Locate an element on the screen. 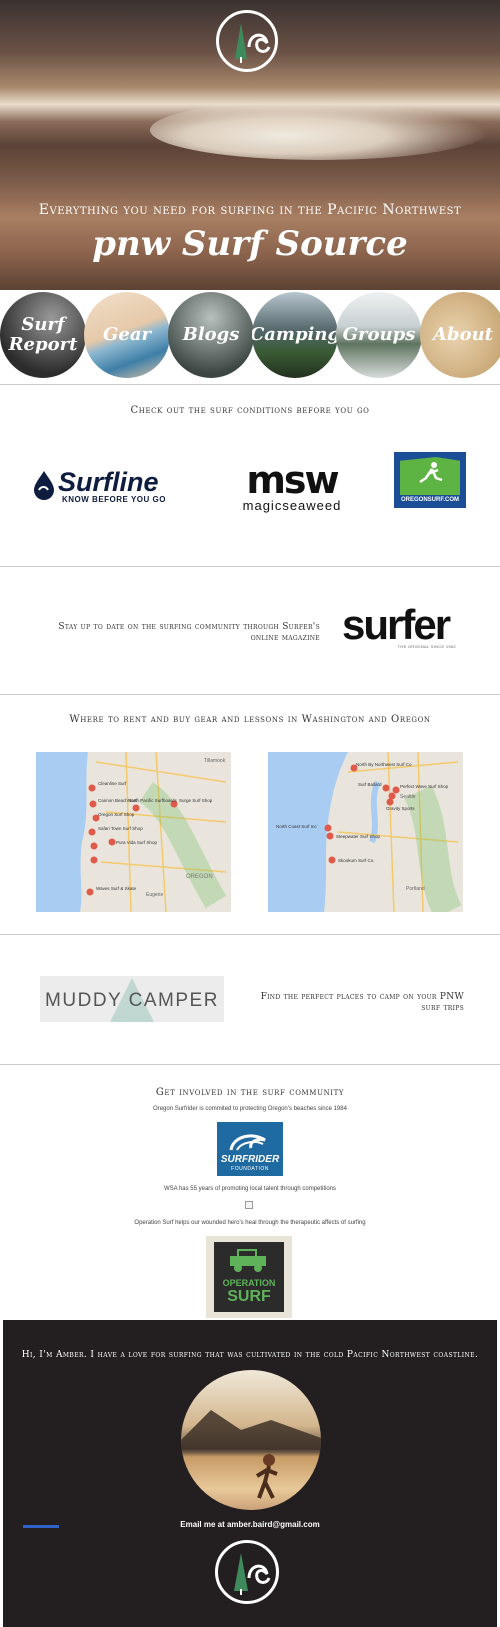  nav-label: Surf Report is located at coordinates (43, 334).